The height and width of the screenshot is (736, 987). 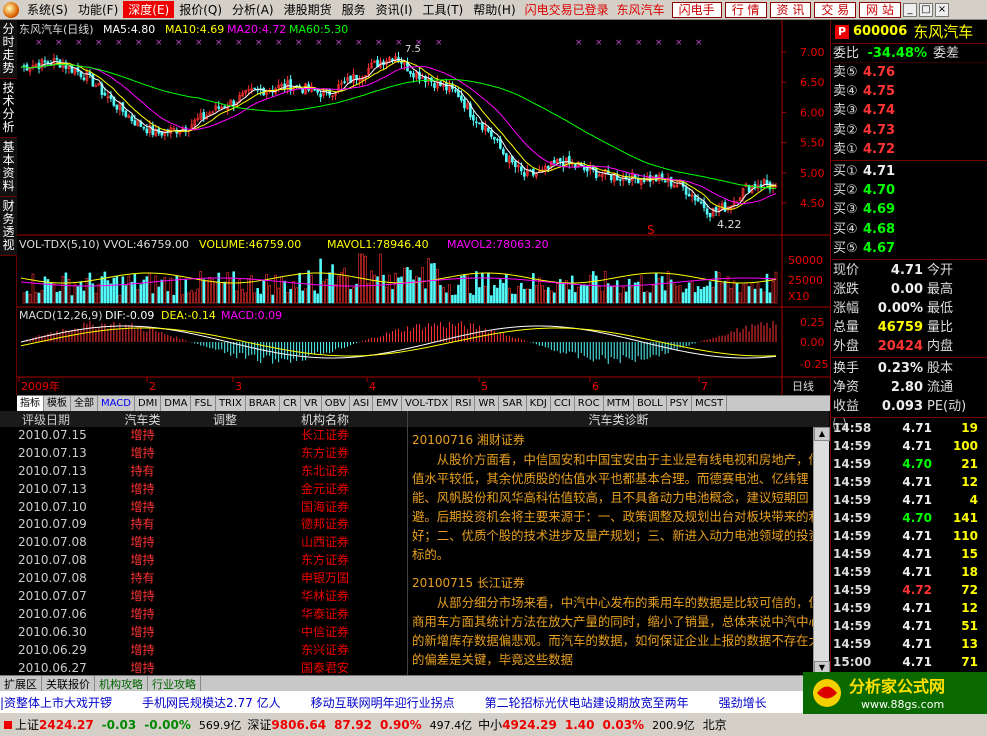 I want to click on indicator-tab-12: ASI, so click(x=362, y=403).